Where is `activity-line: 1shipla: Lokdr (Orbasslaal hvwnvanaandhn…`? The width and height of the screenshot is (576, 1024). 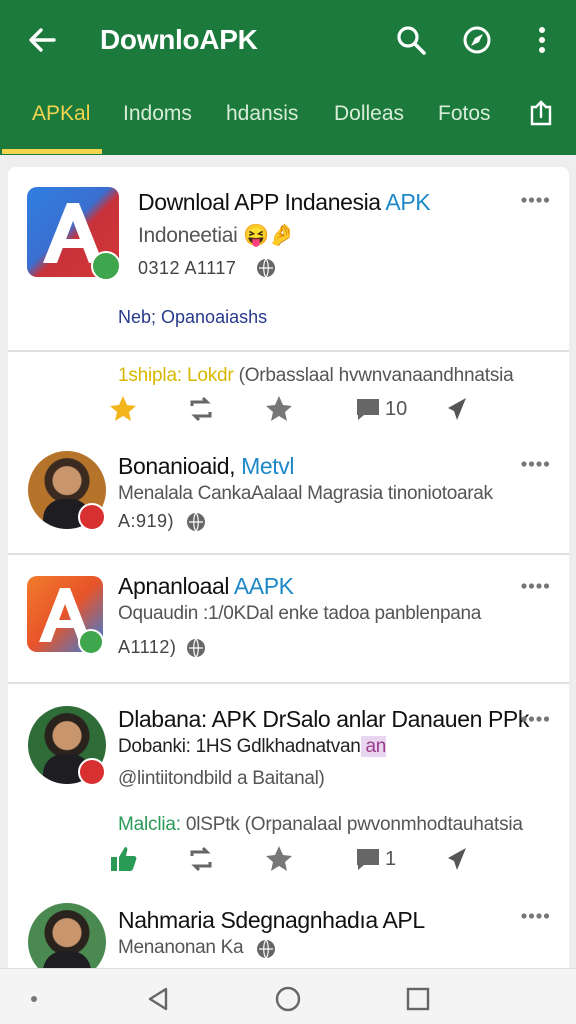 activity-line: 1shipla: Lokdr (Orbasslaal hvwnvanaandhn… is located at coordinates (316, 375).